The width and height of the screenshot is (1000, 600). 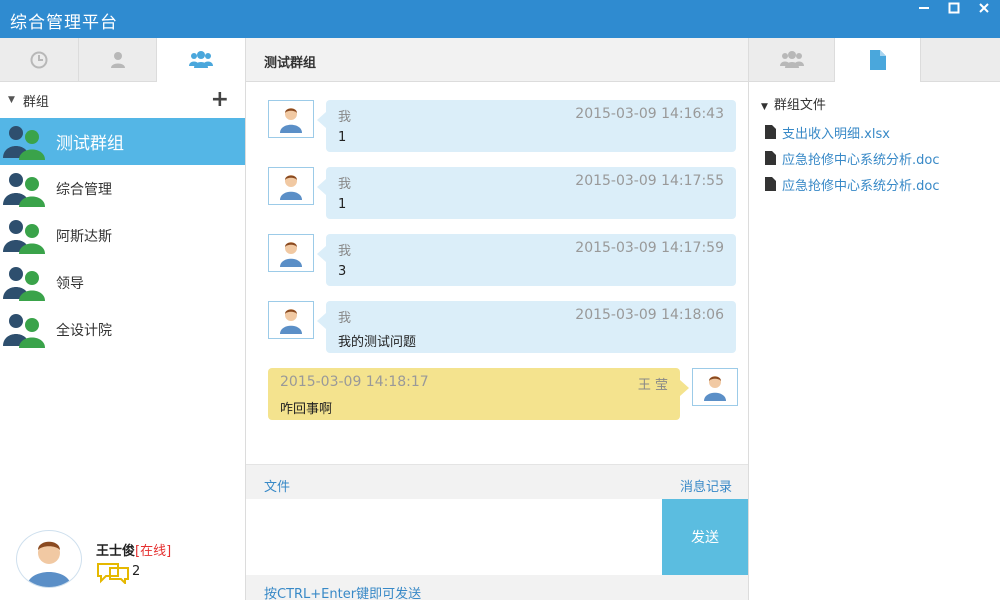 I want to click on right-tabs, so click(x=874, y=60).